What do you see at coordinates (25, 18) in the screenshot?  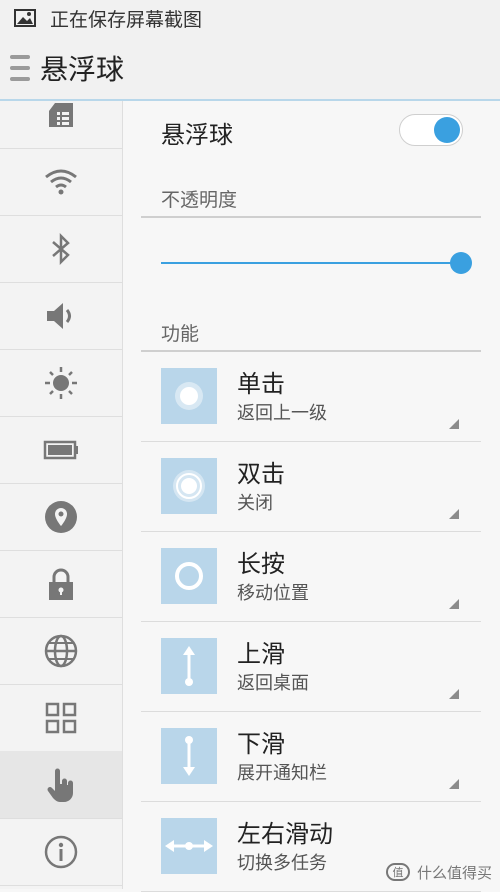 I see `image-icon` at bounding box center [25, 18].